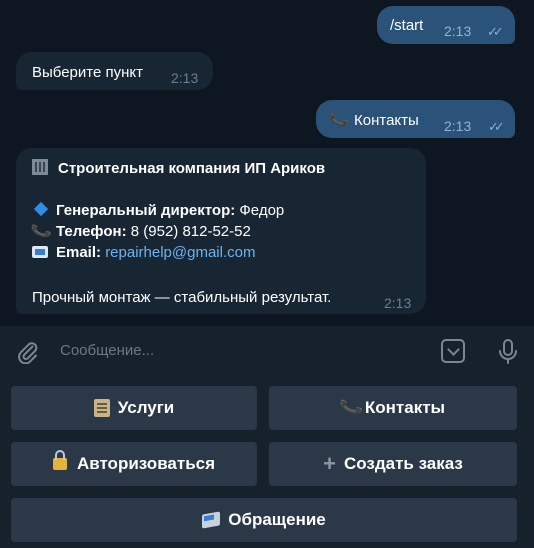  What do you see at coordinates (146, 463) in the screenshot?
I see `button-label: Авторизоваться` at bounding box center [146, 463].